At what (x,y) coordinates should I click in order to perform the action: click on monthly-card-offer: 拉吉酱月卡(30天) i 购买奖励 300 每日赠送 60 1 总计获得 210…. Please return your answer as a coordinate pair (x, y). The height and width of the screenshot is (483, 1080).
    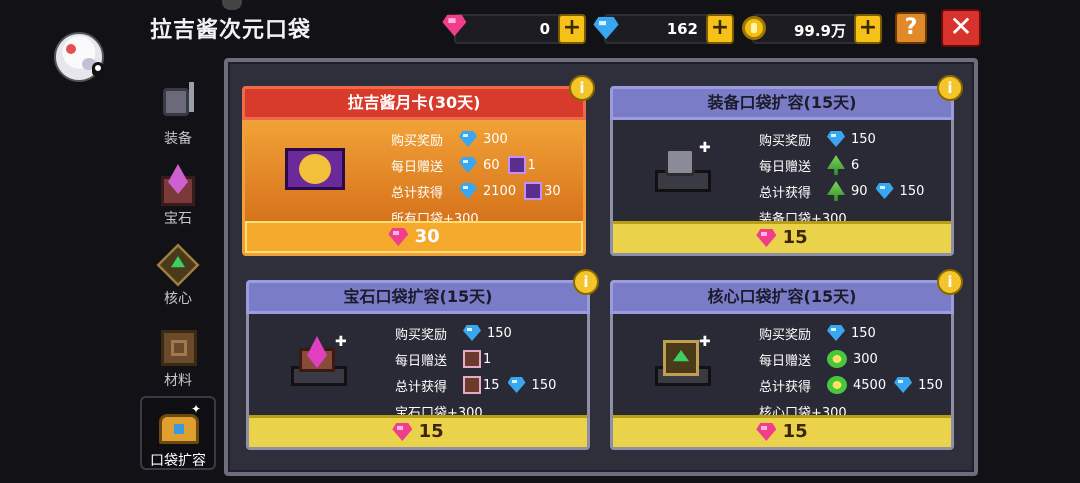
    Looking at the image, I should click on (418, 165).